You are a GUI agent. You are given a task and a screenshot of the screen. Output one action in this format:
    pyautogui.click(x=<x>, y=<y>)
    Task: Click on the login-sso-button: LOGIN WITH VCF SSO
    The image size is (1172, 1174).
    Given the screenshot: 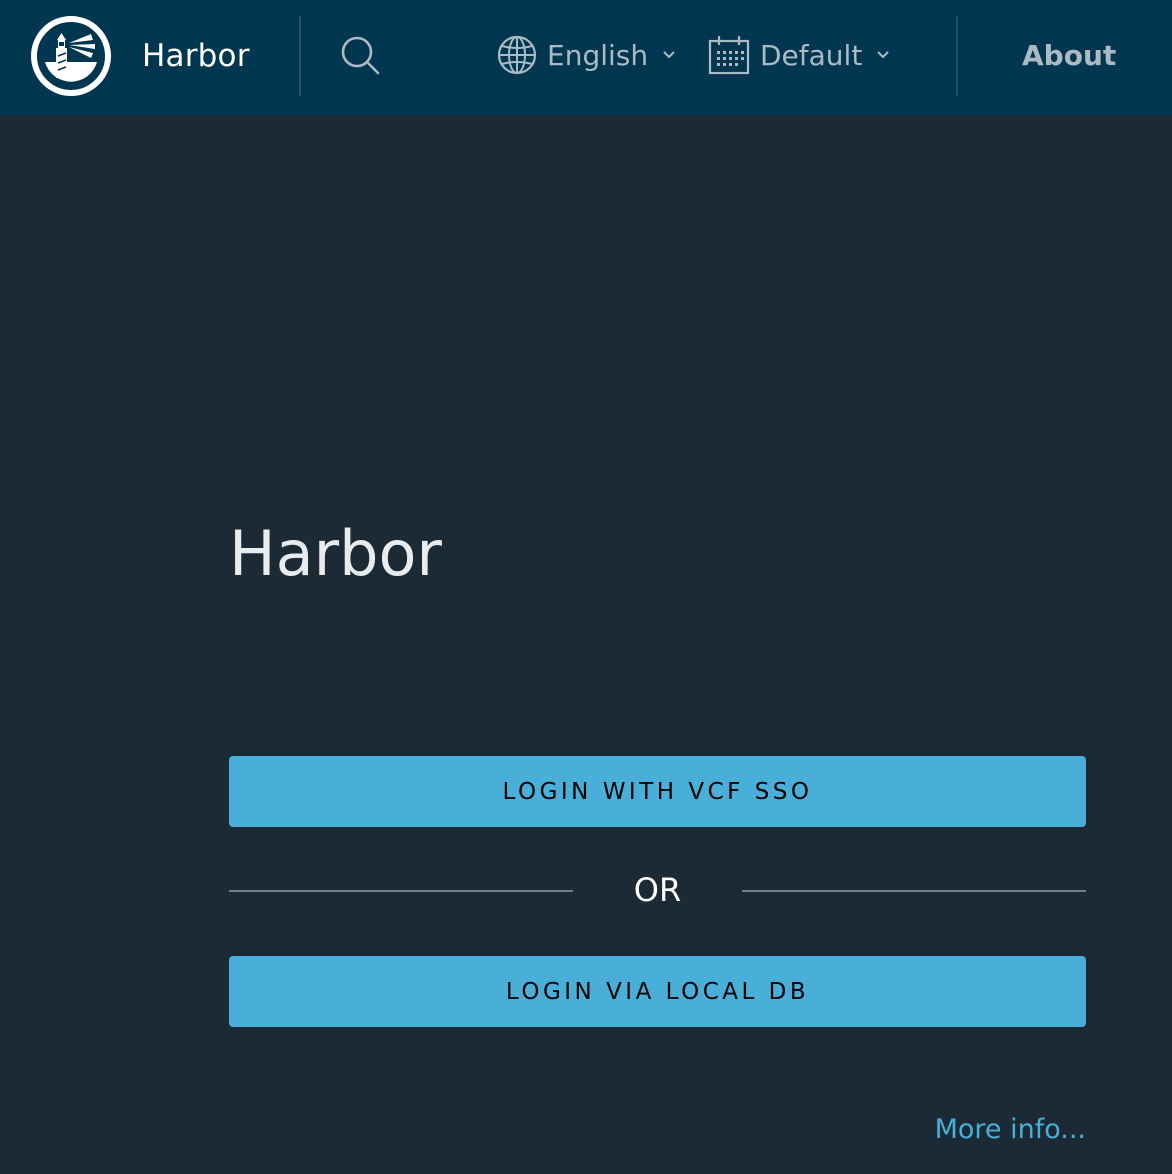 What is the action you would take?
    pyautogui.click(x=657, y=791)
    